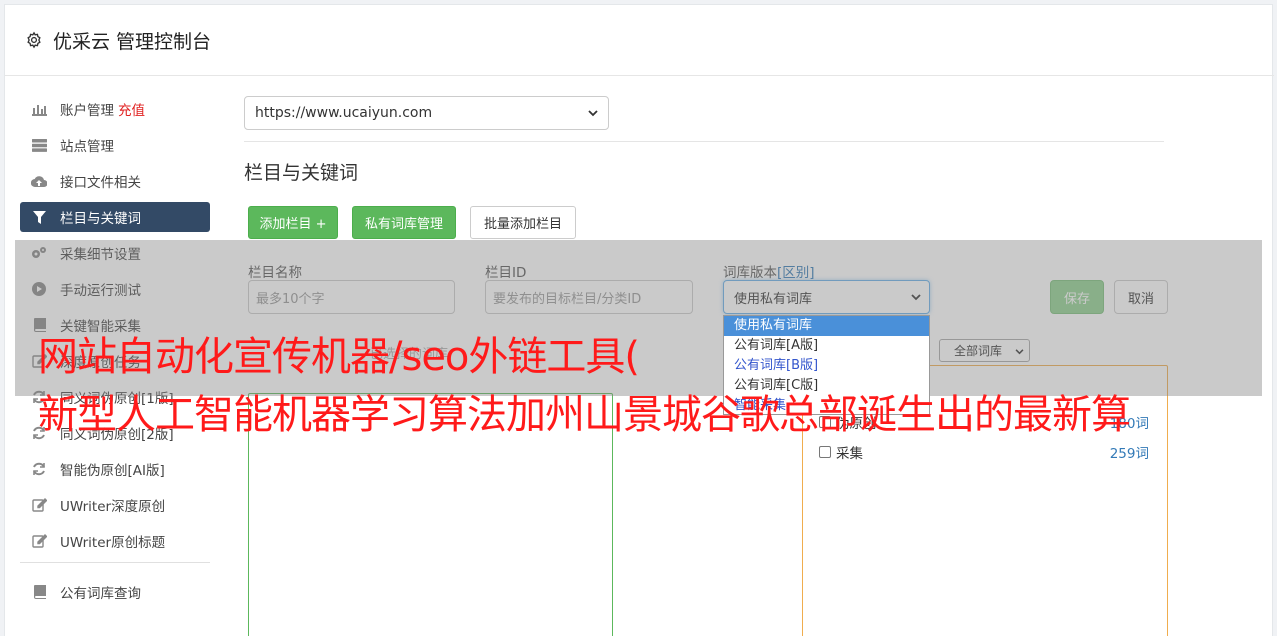  What do you see at coordinates (132, 41) in the screenshot?
I see `page-title: 优采云 管理控制台` at bounding box center [132, 41].